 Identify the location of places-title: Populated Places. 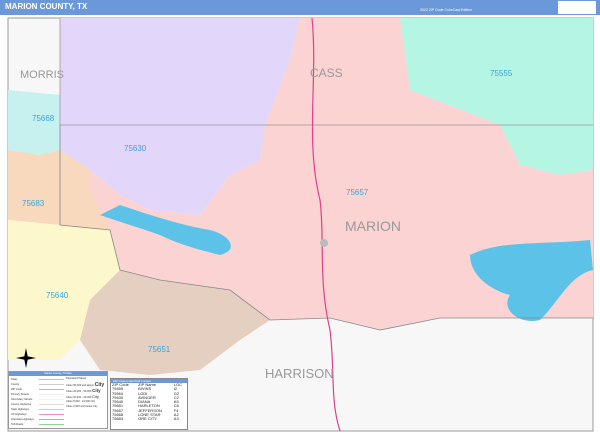
(76, 378).